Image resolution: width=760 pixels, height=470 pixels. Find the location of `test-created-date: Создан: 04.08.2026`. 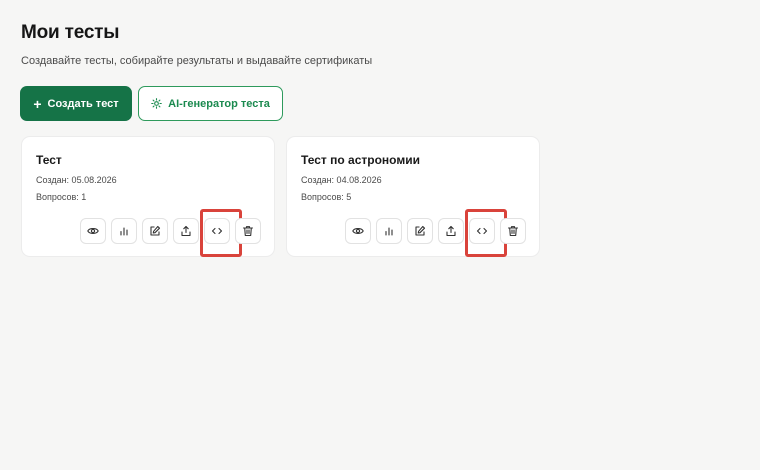

test-created-date: Создан: 04.08.2026 is located at coordinates (341, 180).